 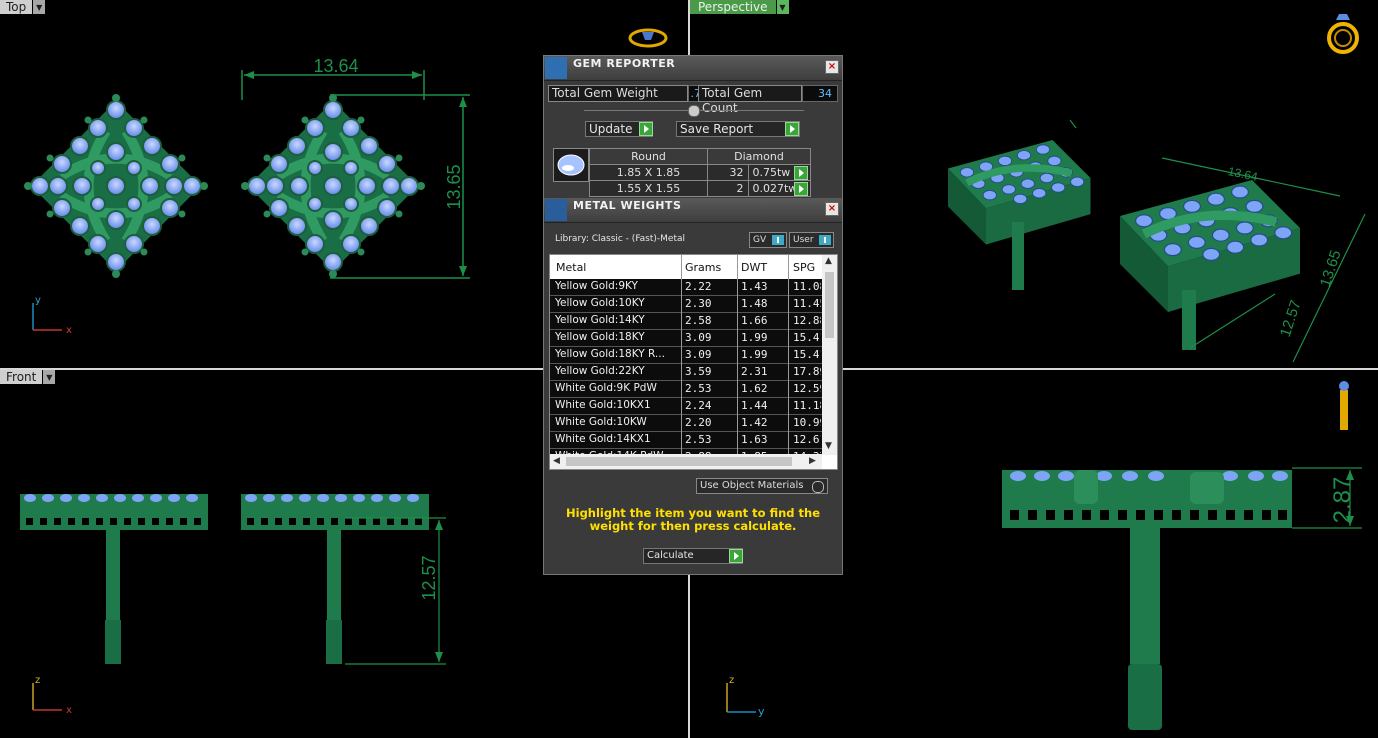 I want to click on metal-spg: 15.41, so click(x=807, y=337).